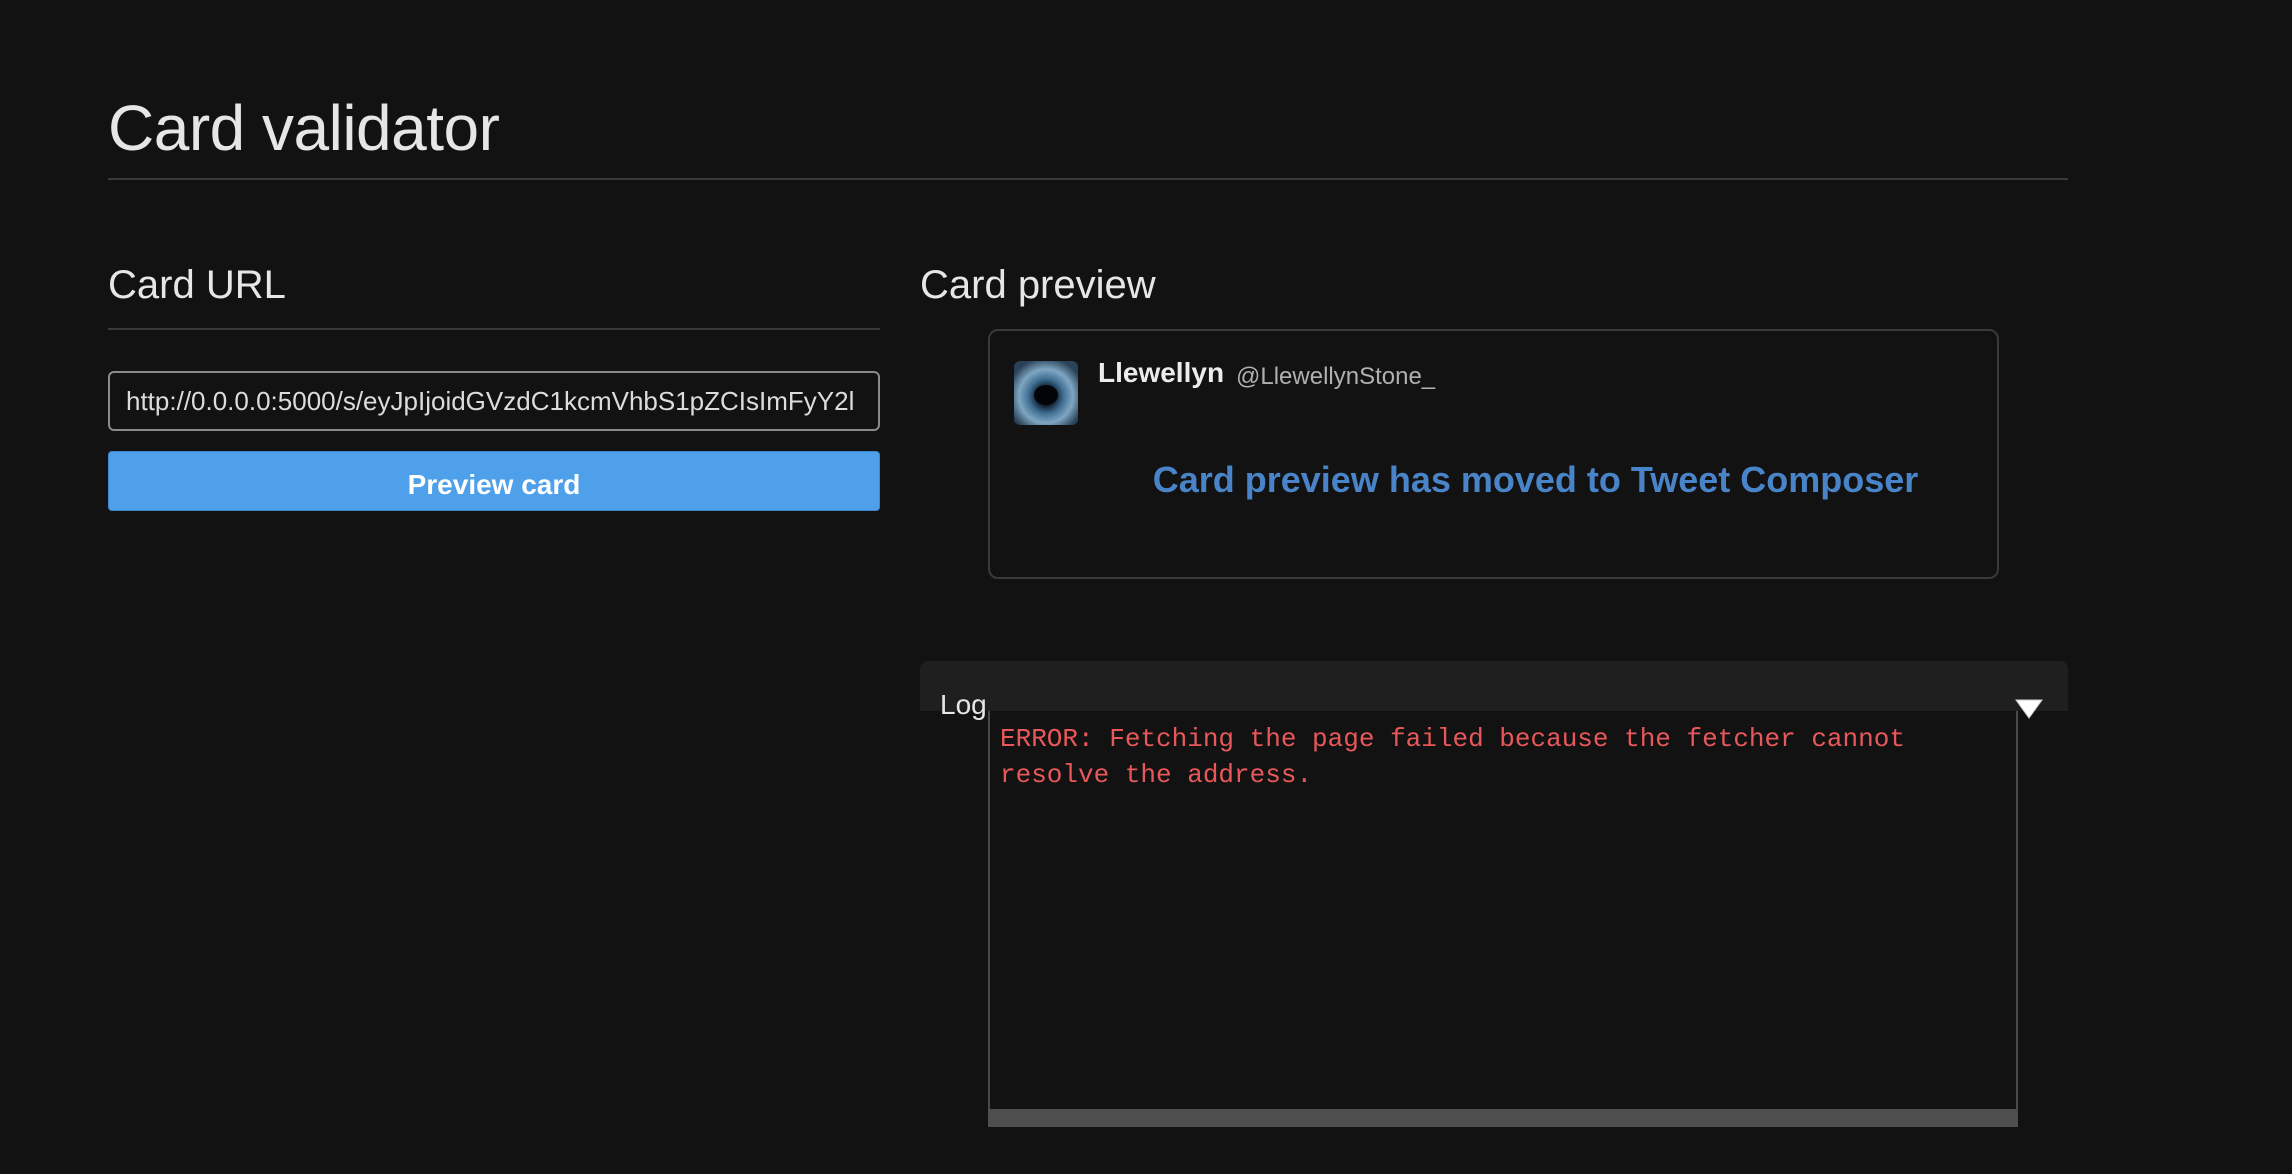 The width and height of the screenshot is (2292, 1174). I want to click on avatar, so click(1046, 393).